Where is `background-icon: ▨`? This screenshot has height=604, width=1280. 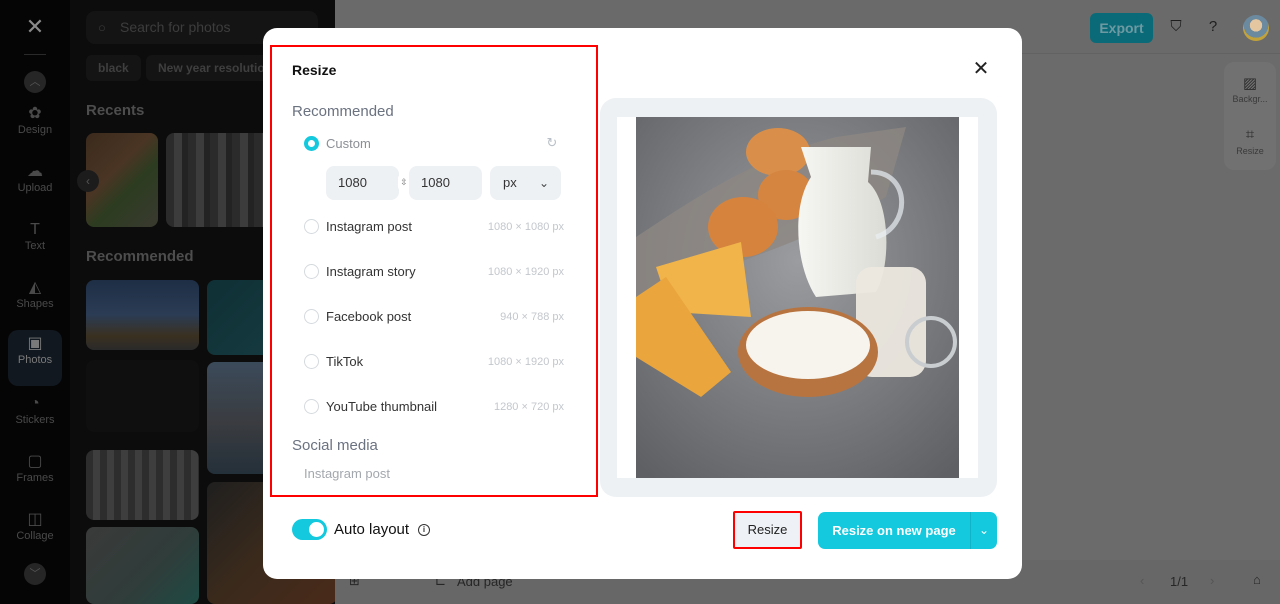 background-icon: ▨ is located at coordinates (1250, 83).